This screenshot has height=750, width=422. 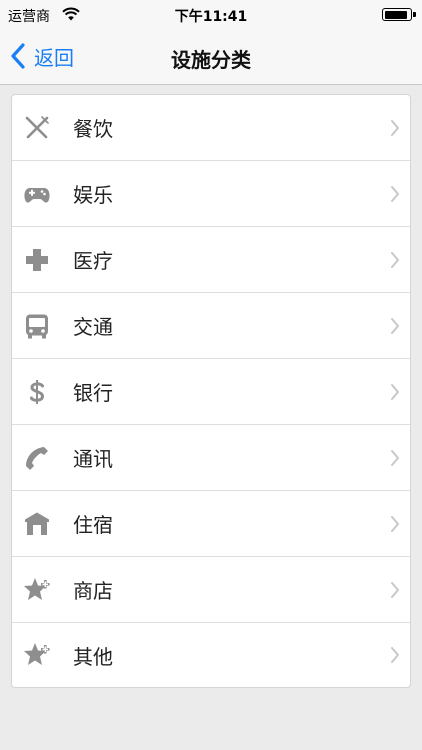 I want to click on category-label: 餐饮, so click(x=93, y=129).